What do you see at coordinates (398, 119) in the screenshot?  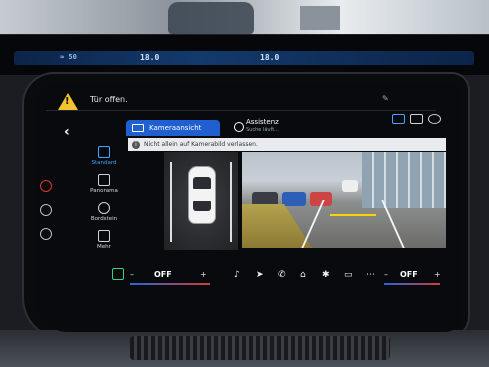 I see `view-toggle-icon` at bounding box center [398, 119].